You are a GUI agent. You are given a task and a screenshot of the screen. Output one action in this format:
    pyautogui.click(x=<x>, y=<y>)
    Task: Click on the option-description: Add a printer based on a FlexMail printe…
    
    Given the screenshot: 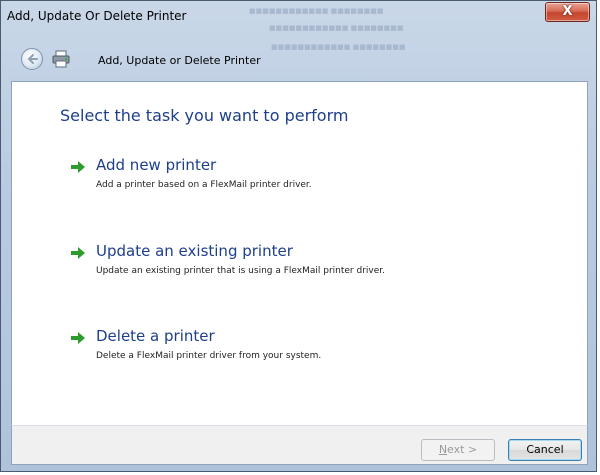 What is the action you would take?
    pyautogui.click(x=204, y=185)
    